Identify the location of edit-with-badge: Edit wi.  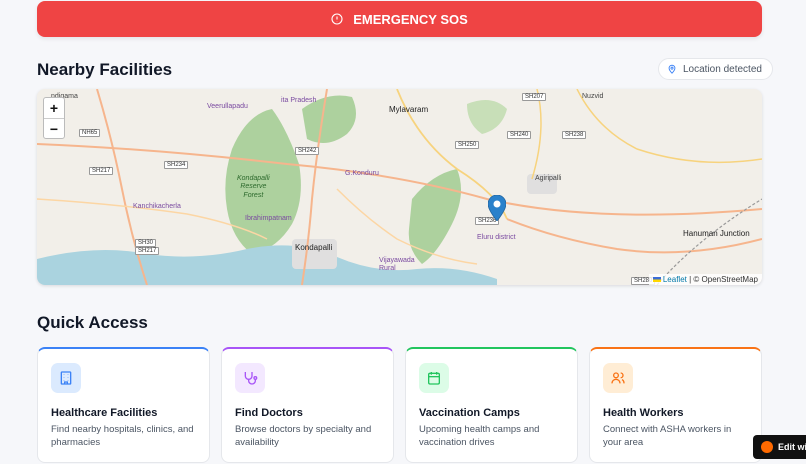
(779, 447).